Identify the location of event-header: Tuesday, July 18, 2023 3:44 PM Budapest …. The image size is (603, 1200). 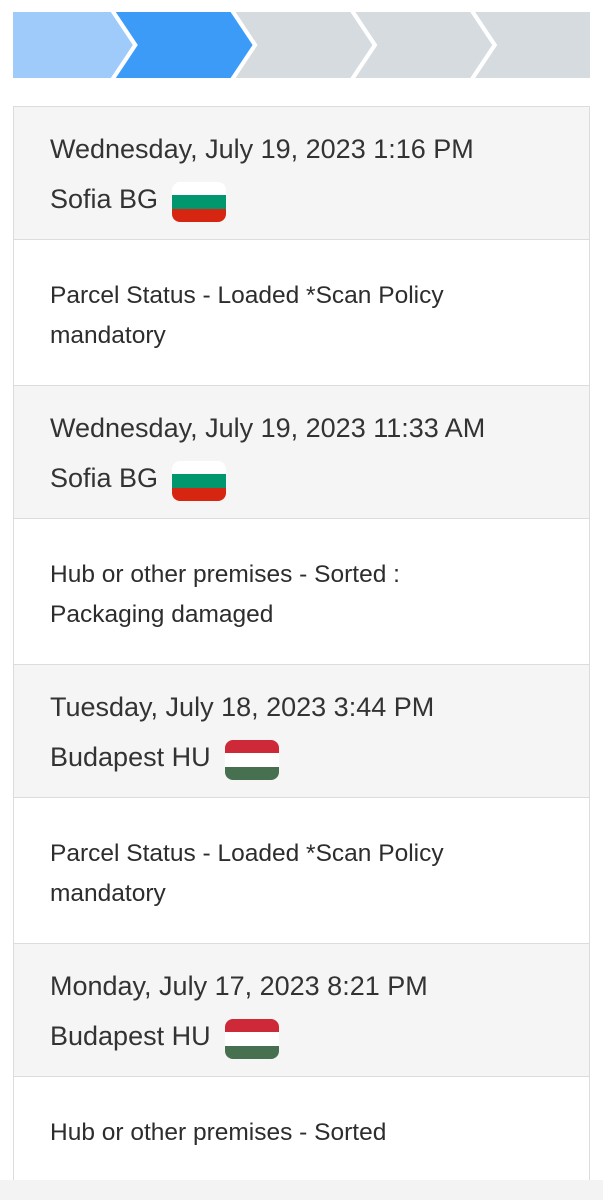
(301, 731).